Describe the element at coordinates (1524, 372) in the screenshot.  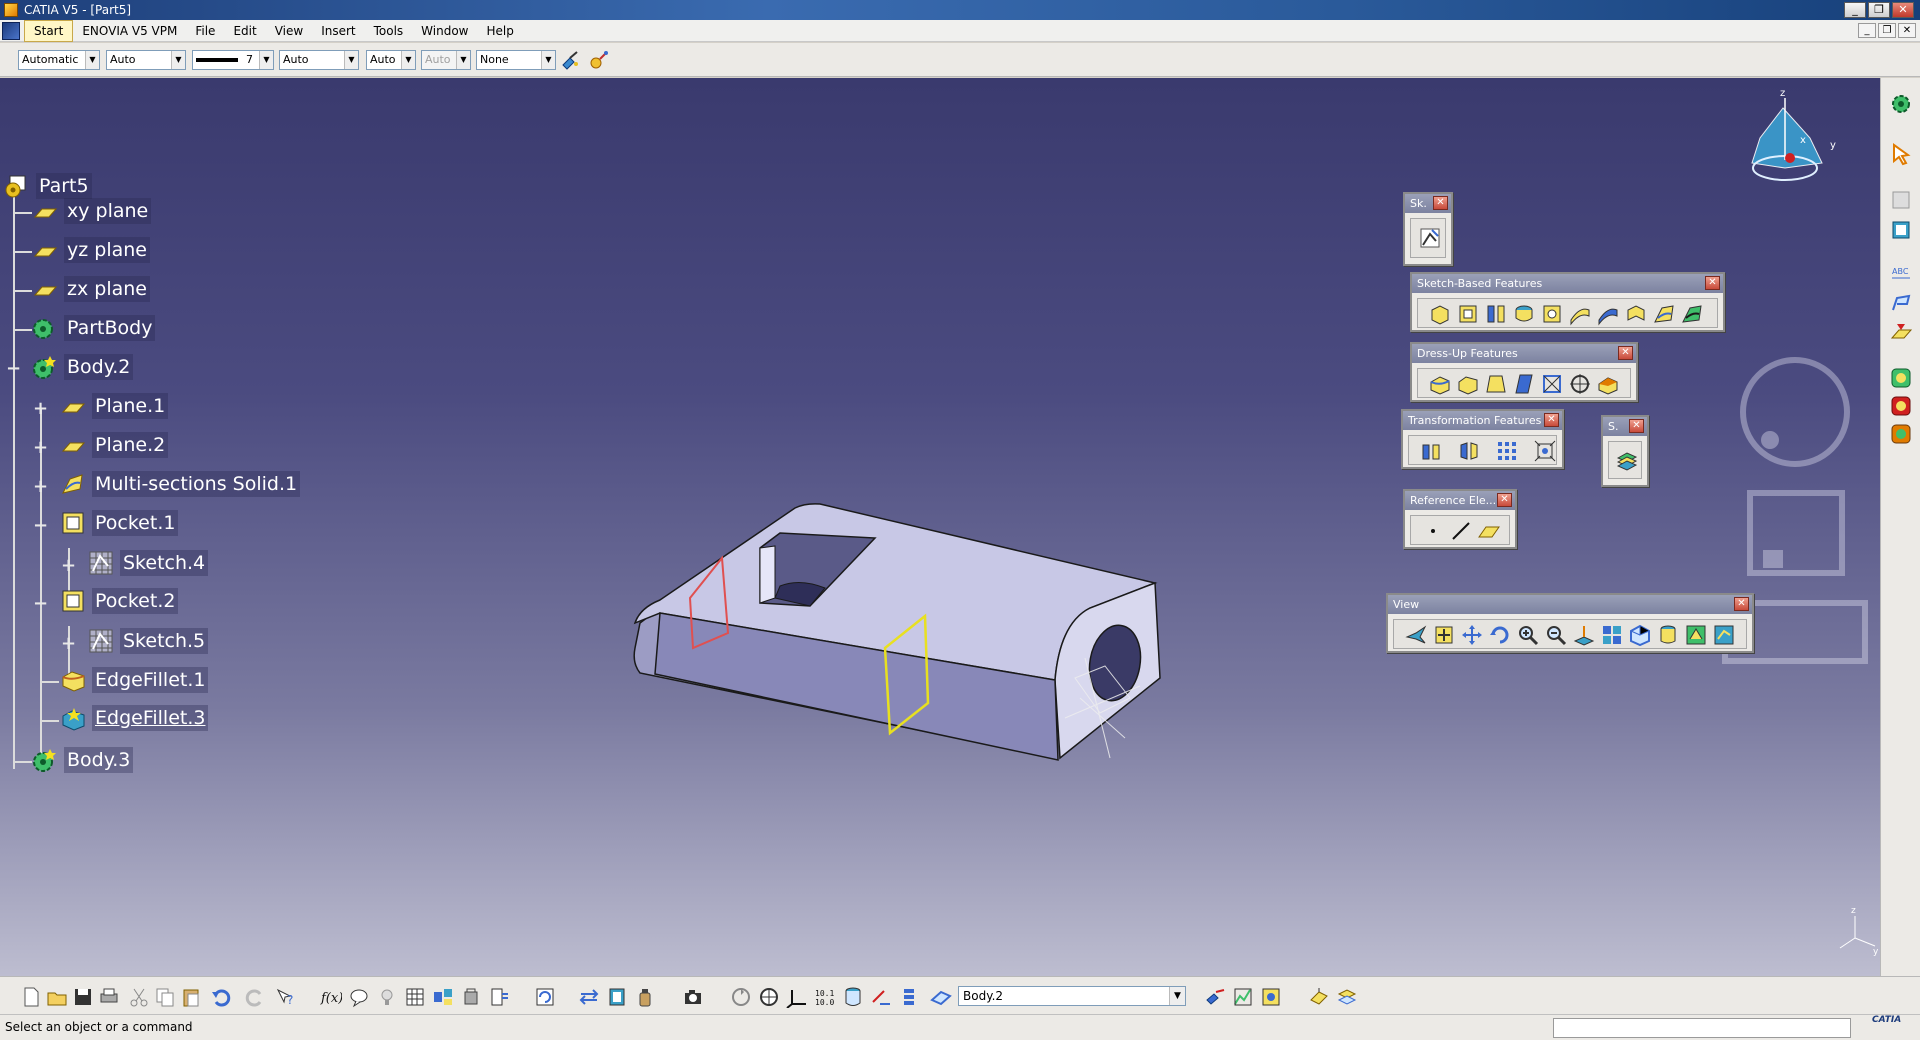
I see `dress-up-features-toolbar: Dress-Up Features ✕` at that location.